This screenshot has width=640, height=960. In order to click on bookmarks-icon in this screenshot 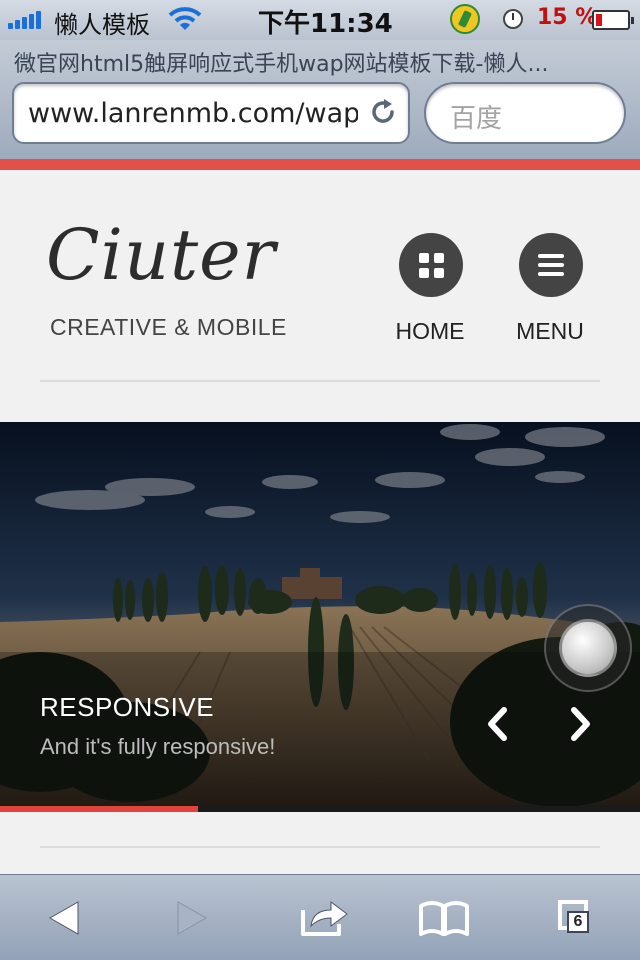, I will do `click(444, 918)`.